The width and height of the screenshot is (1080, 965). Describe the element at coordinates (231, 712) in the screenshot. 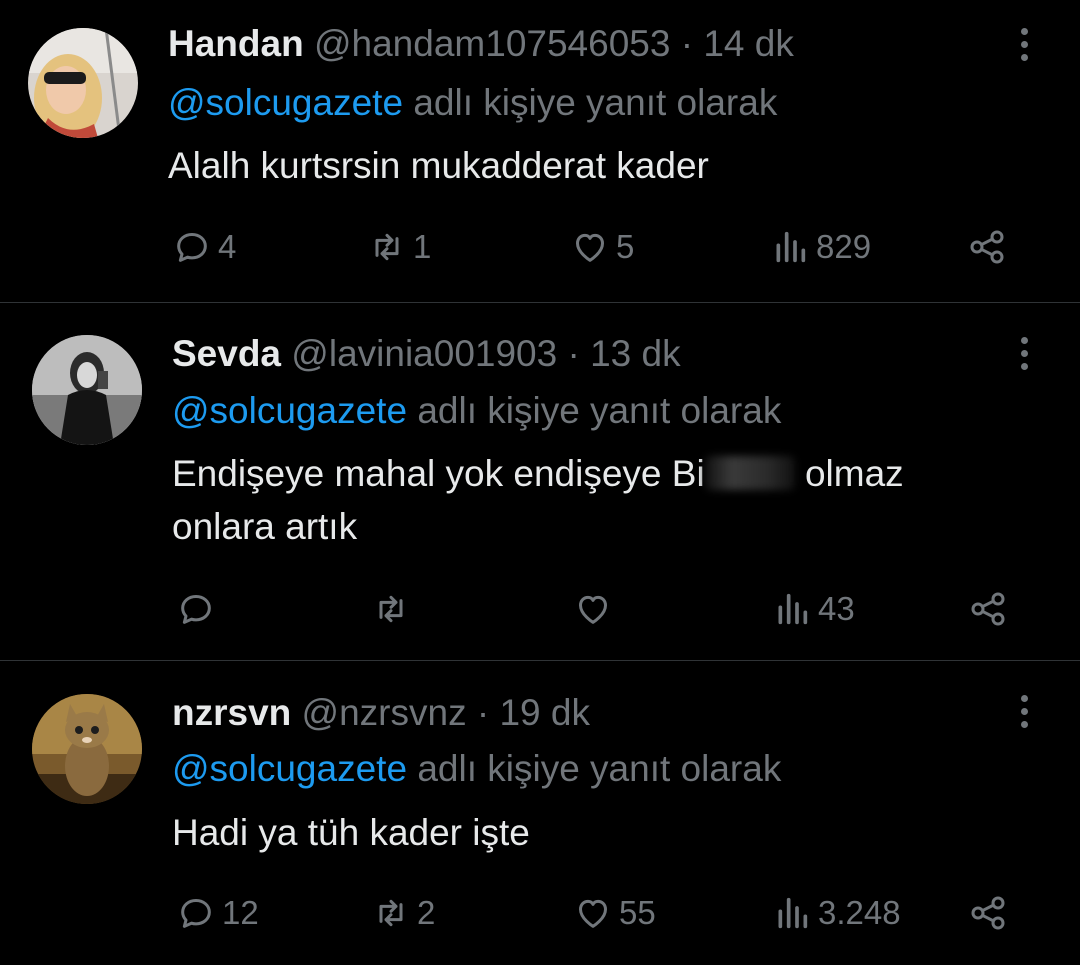

I see `display-name: nzrsvn` at that location.